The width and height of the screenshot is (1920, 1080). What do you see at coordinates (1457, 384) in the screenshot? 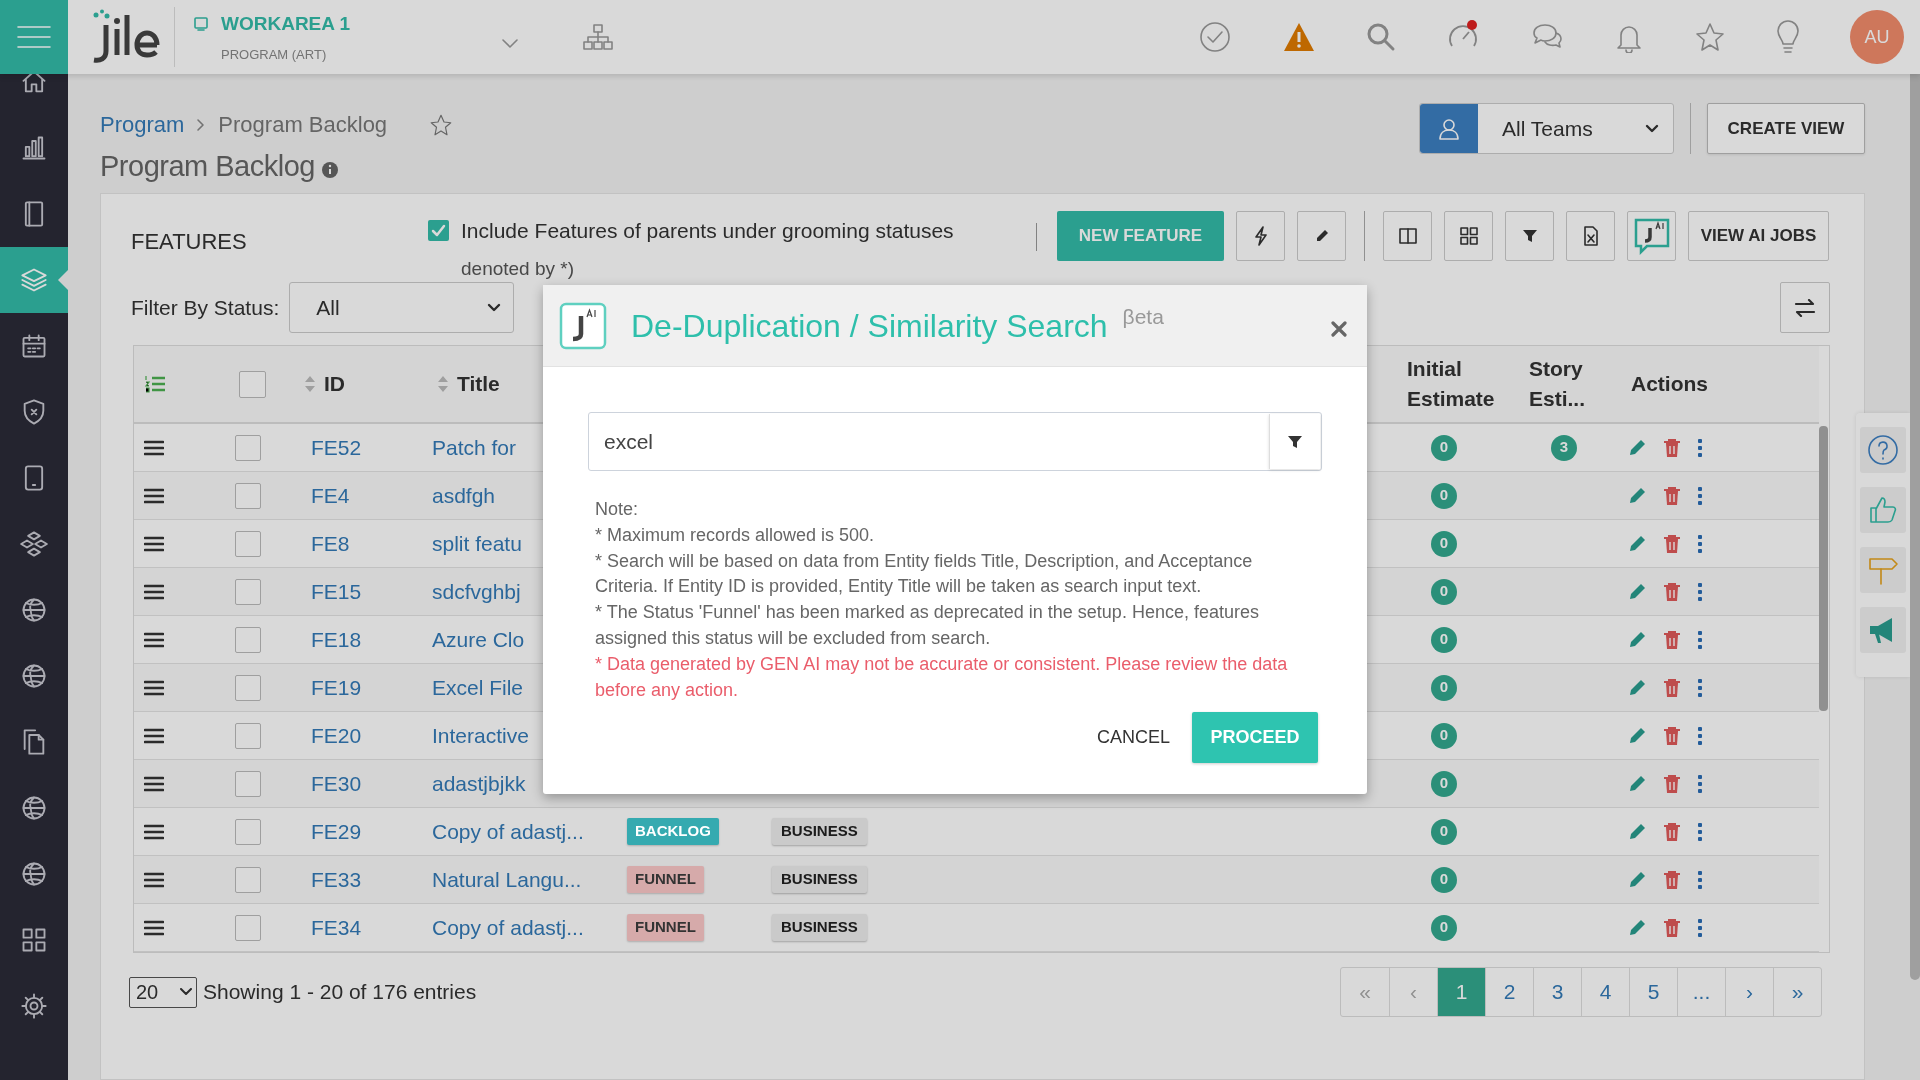
I see `column-header: Initial Estimate` at bounding box center [1457, 384].